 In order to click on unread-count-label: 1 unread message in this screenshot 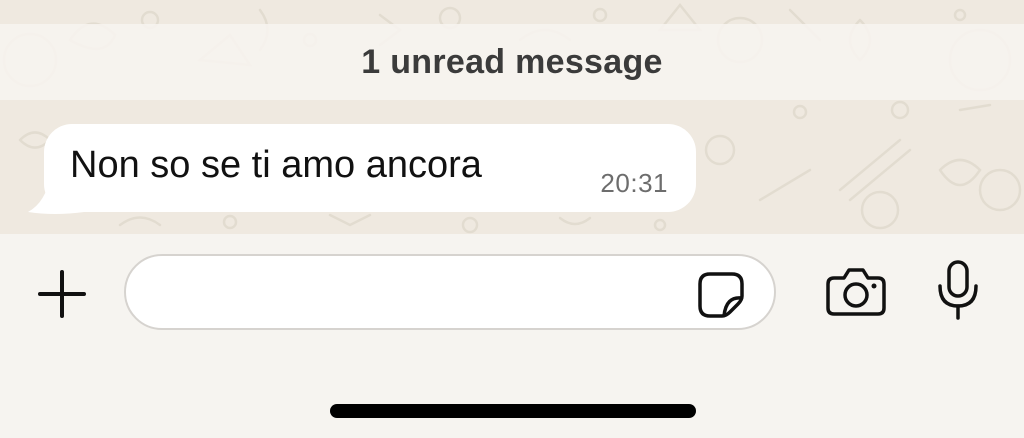, I will do `click(512, 61)`.